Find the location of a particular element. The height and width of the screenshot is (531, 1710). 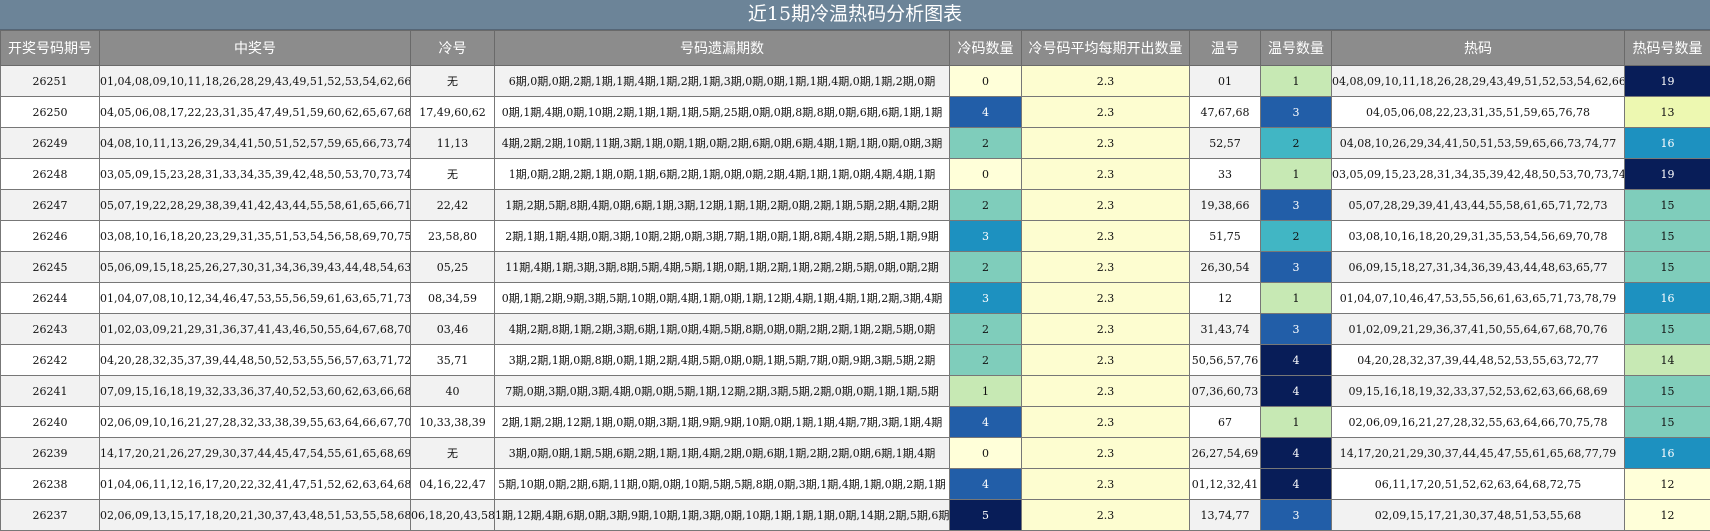

cell-1-5: 2.3 is located at coordinates (1106, 112).